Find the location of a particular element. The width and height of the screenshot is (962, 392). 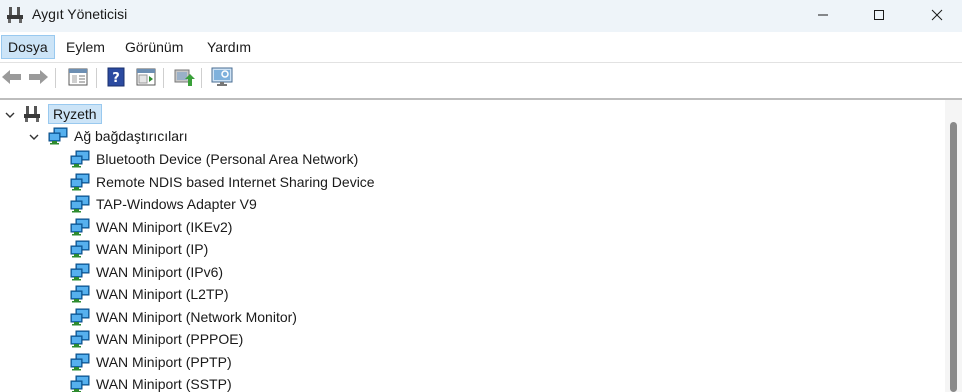

device-label: WAN Miniport (L2TP) is located at coordinates (162, 294).